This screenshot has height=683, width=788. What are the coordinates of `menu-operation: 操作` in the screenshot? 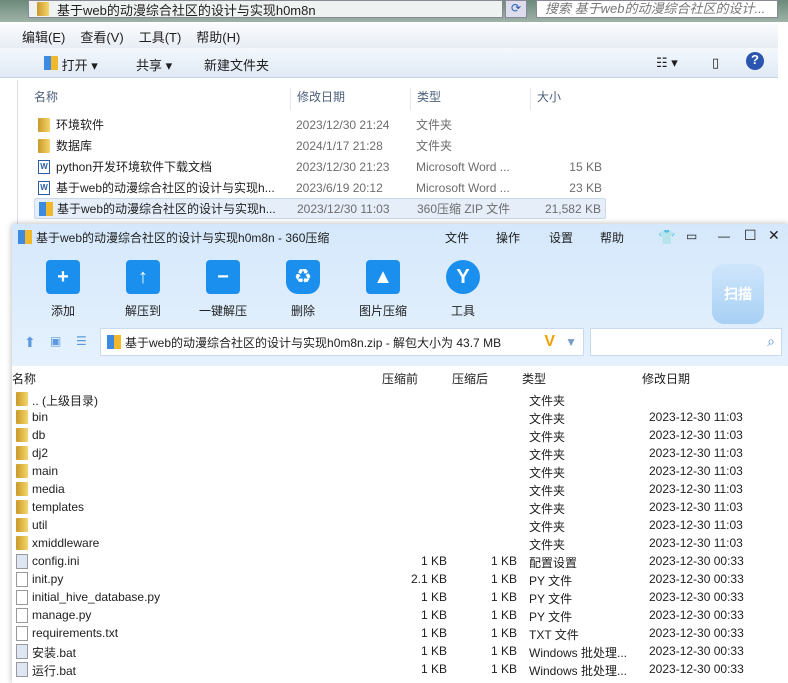 It's located at (508, 237).